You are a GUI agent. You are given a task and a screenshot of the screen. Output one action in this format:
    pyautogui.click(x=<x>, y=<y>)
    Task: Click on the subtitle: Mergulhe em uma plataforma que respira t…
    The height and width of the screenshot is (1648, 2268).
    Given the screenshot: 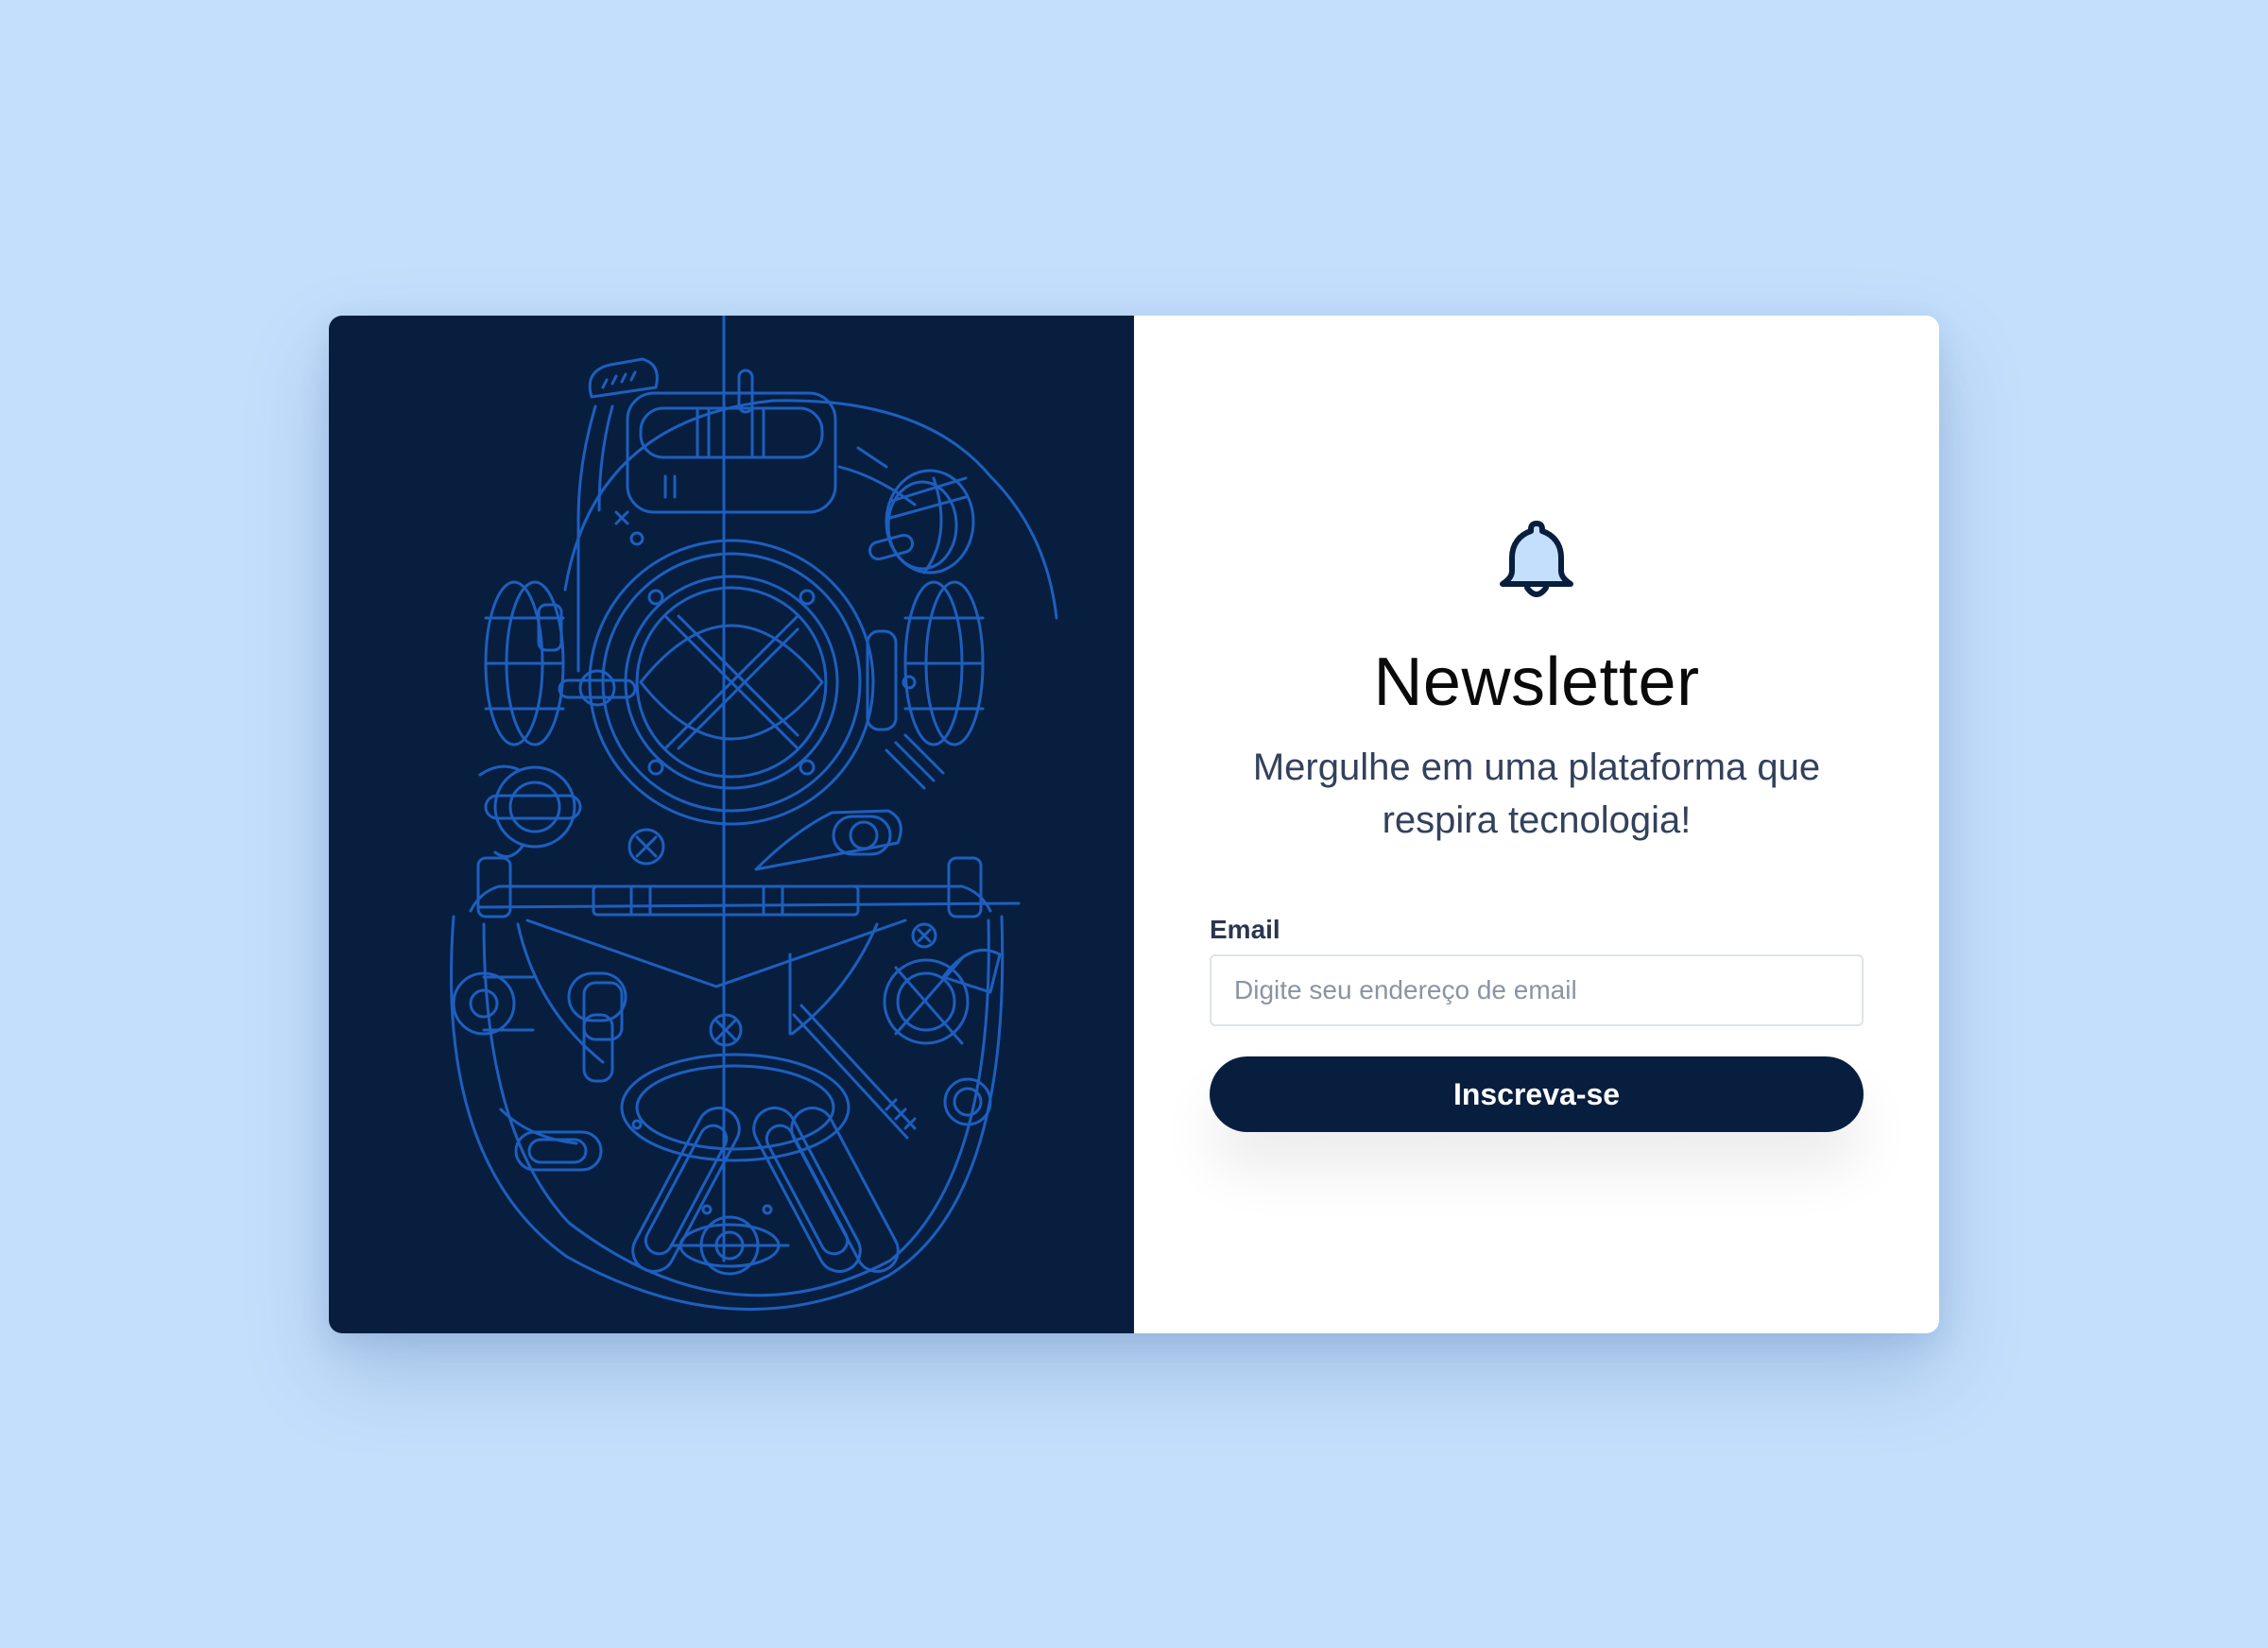 What is the action you would take?
    pyautogui.click(x=1536, y=794)
    